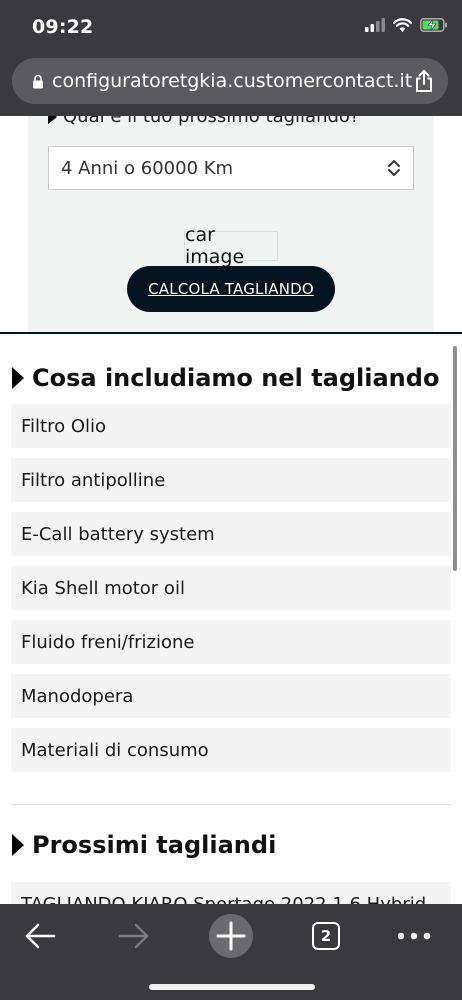 The width and height of the screenshot is (462, 1000). I want to click on home-indicator, so click(232, 987).